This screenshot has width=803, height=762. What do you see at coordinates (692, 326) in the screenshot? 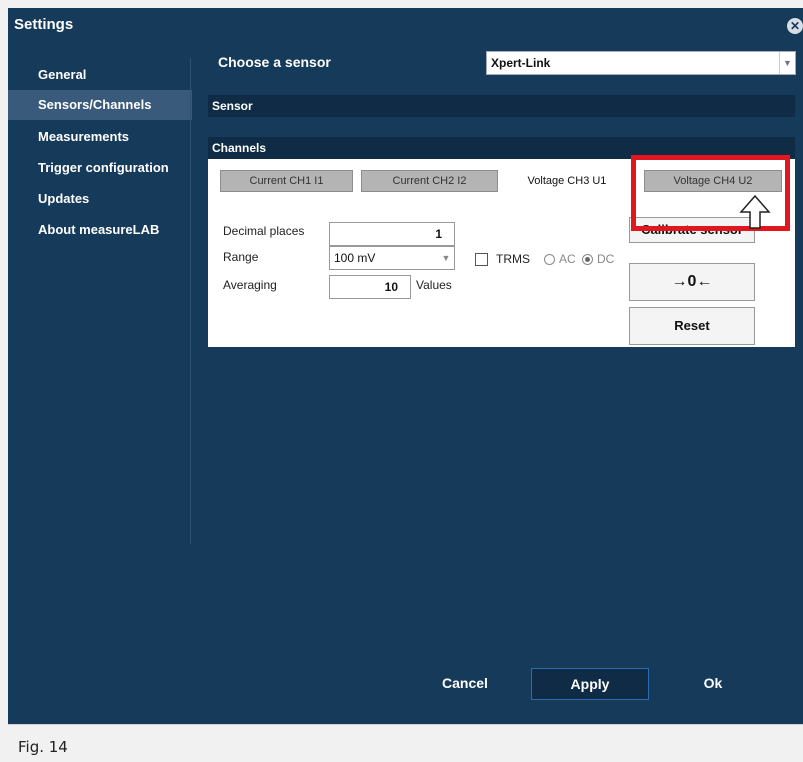
I see `reset-button: Reset` at bounding box center [692, 326].